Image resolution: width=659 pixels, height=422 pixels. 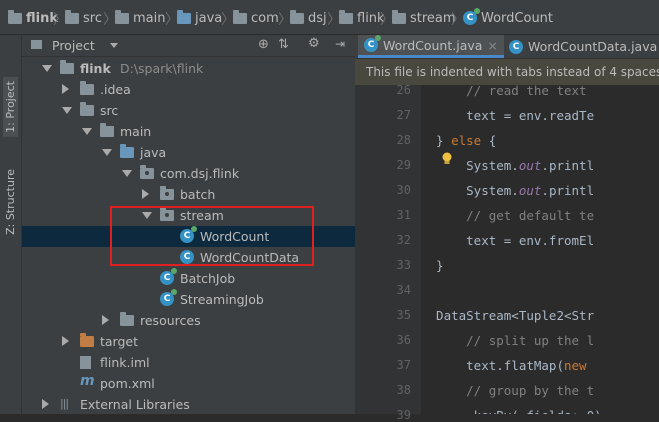 I want to click on hide-panel-icon: ⇥, so click(x=340, y=44).